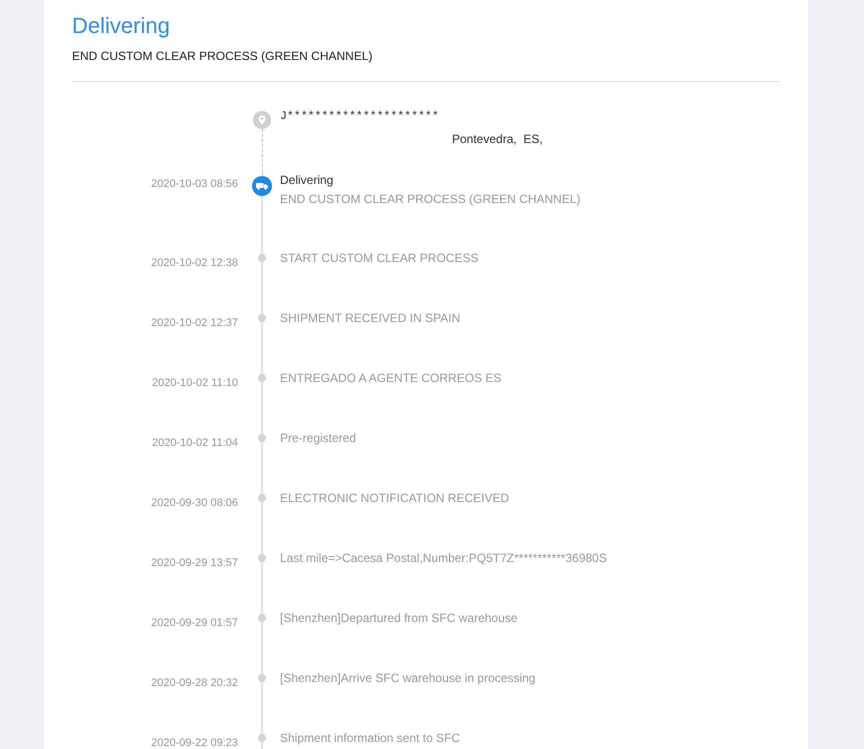  I want to click on event-description: END CUSTOM CLEAR PROCESS (GREEN CHANNEL), so click(430, 199).